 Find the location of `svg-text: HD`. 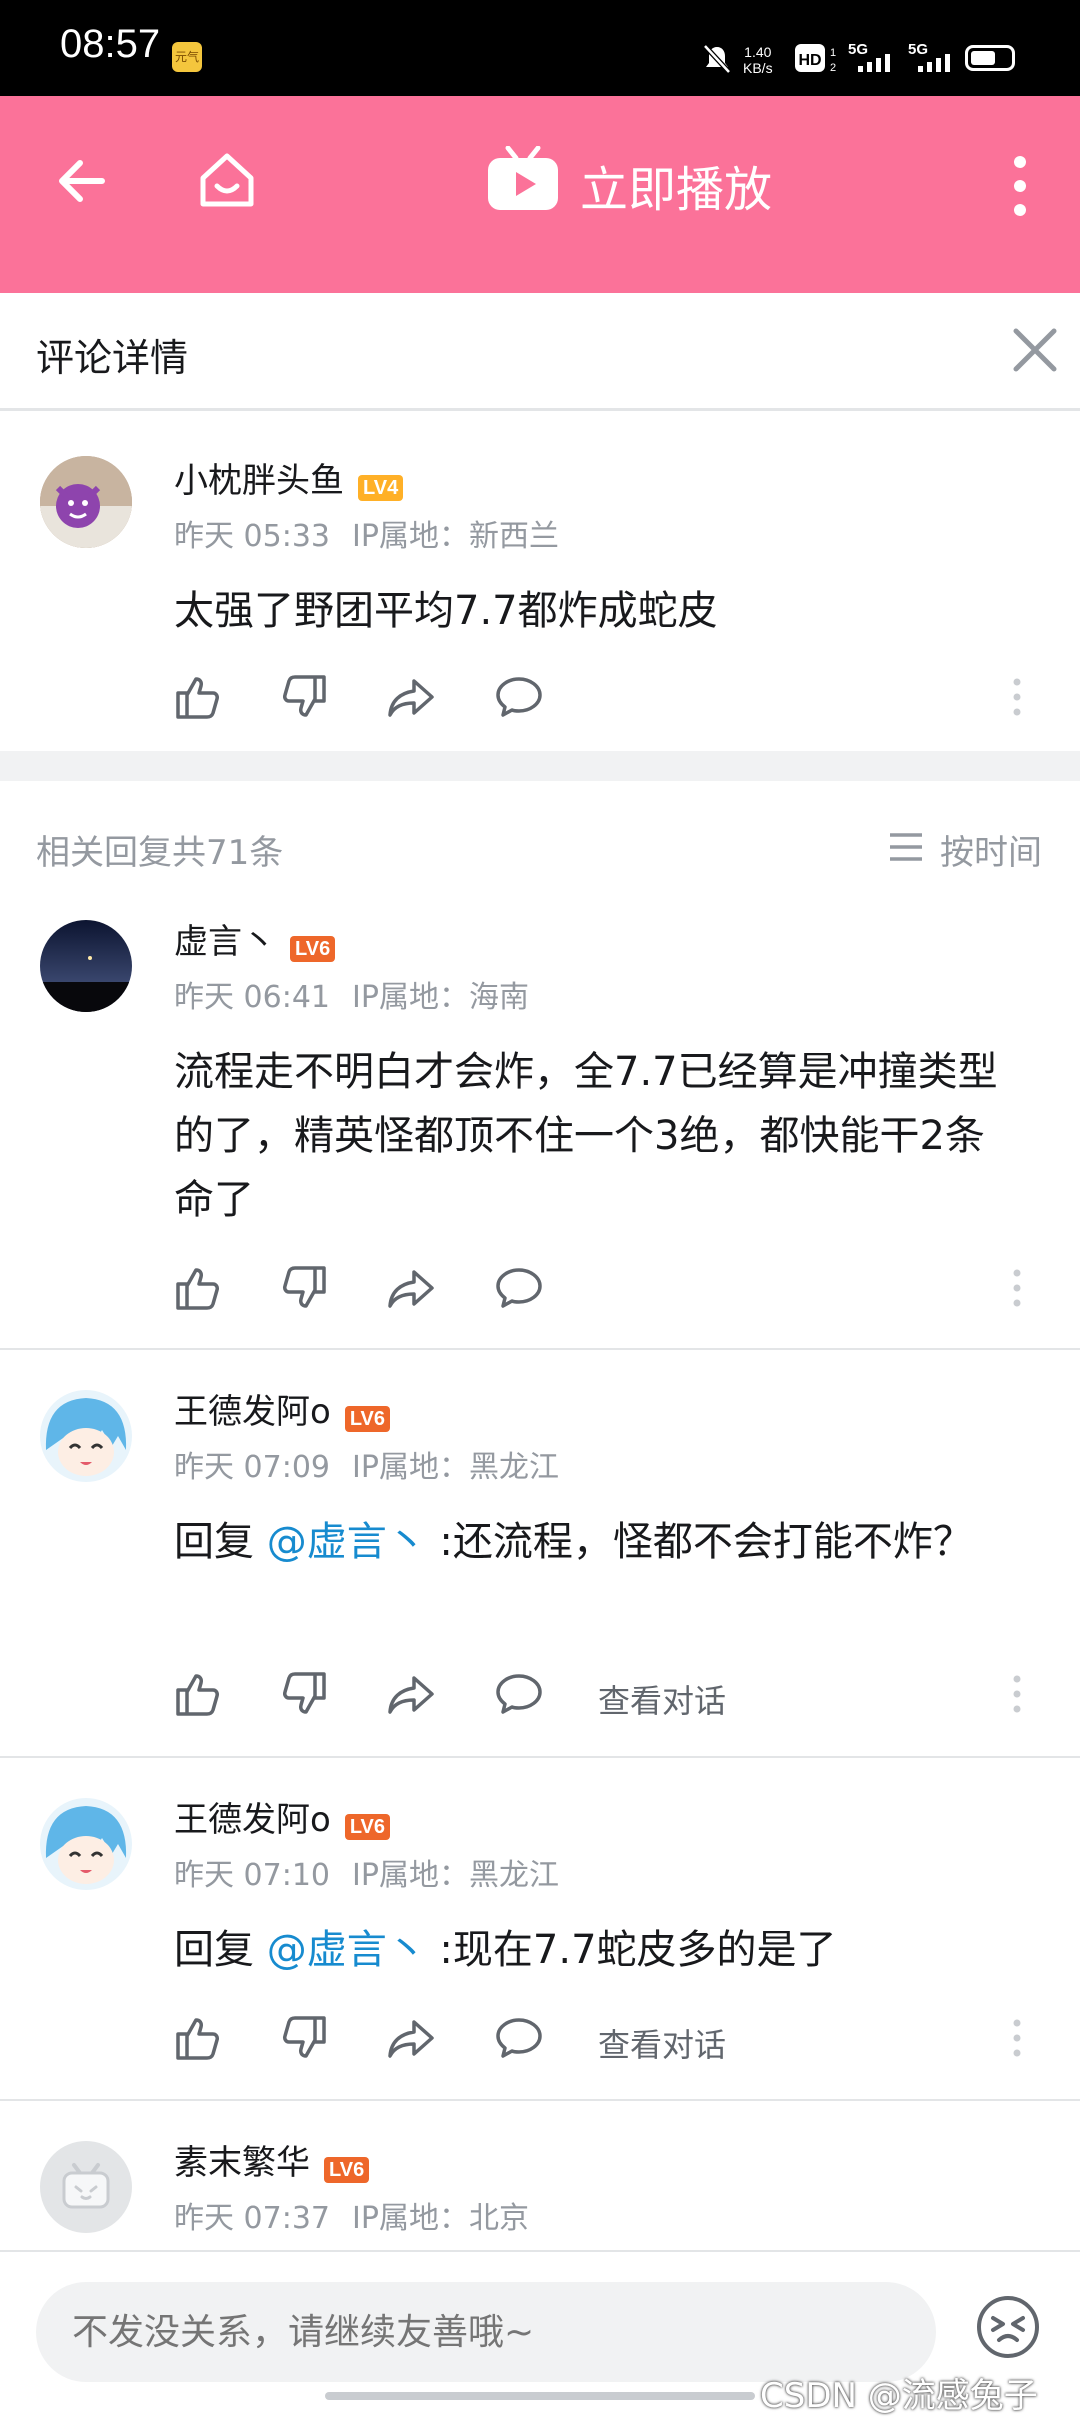

svg-text: HD is located at coordinates (809, 60).